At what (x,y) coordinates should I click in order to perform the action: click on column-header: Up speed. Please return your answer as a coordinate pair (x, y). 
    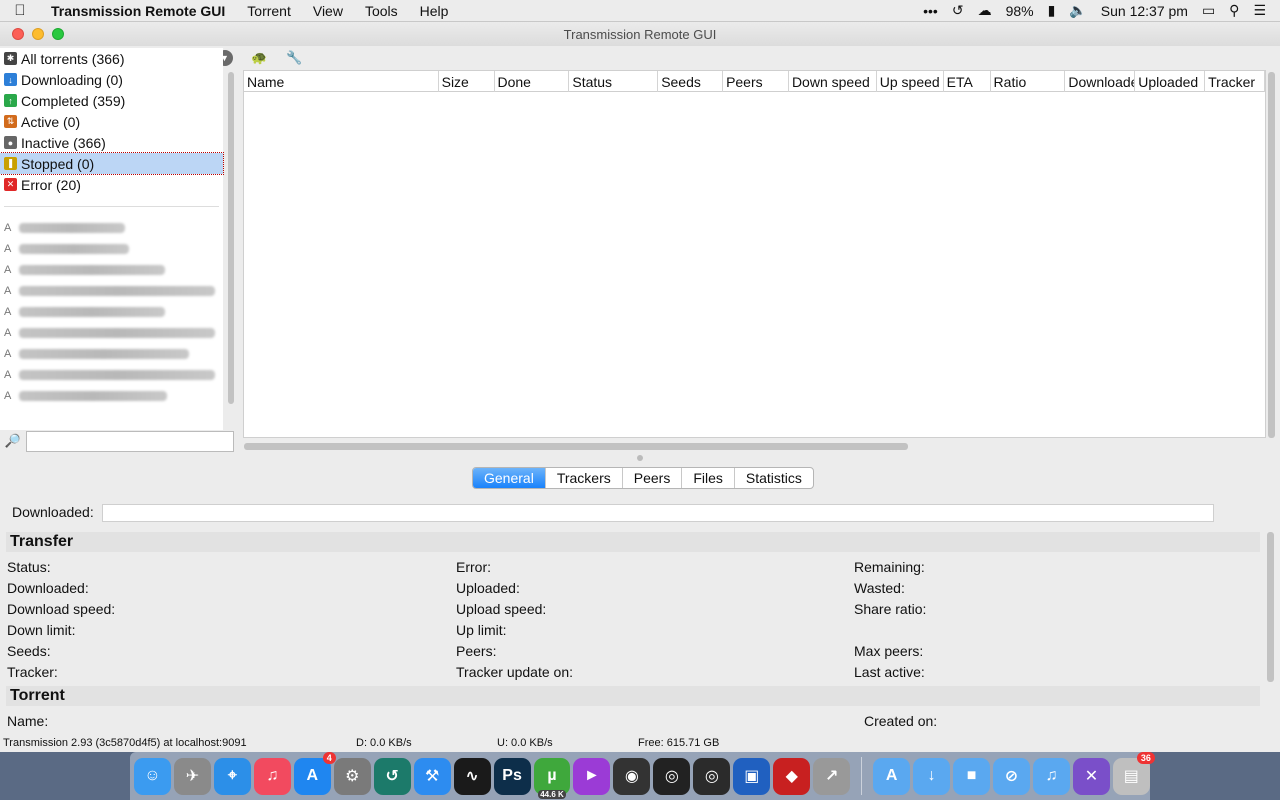
    Looking at the image, I should click on (910, 81).